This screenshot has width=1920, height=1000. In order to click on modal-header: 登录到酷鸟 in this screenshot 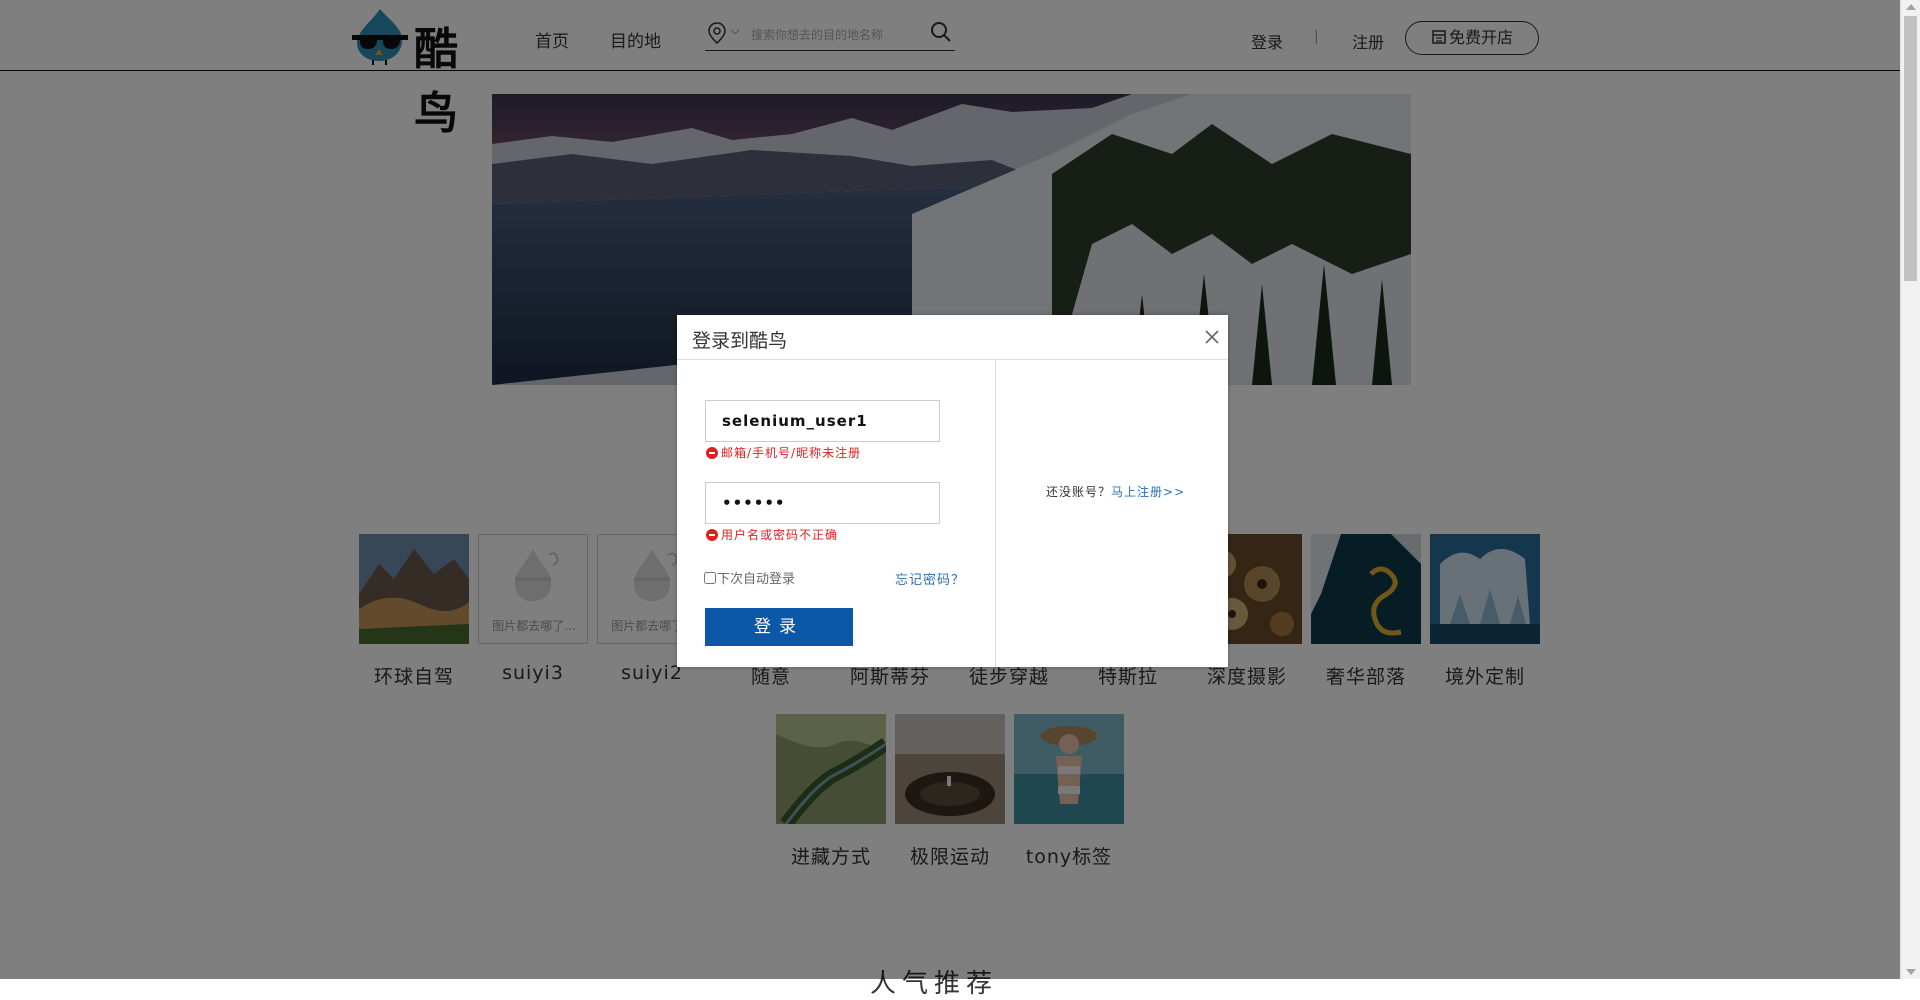, I will do `click(952, 337)`.